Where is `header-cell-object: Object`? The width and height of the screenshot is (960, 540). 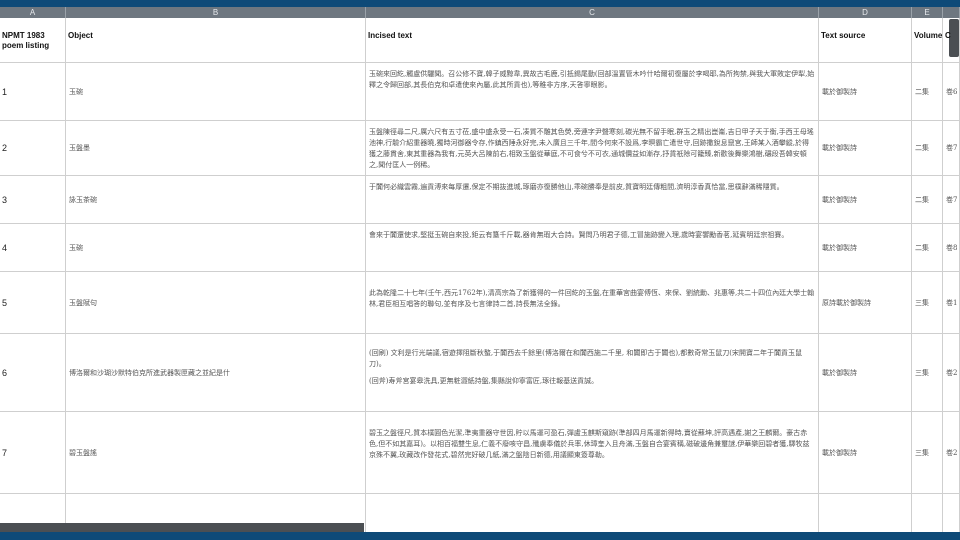
header-cell-object: Object is located at coordinates (216, 40).